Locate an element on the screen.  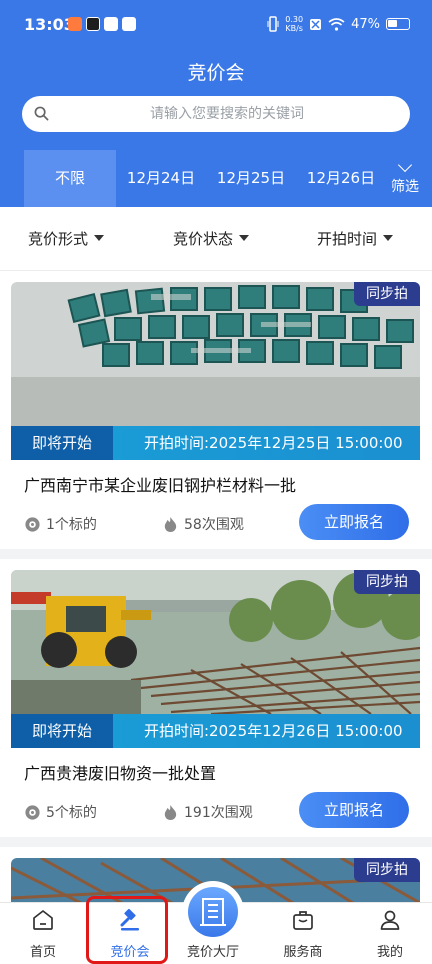
lot-count-text: 5个标的 is located at coordinates (71, 813).